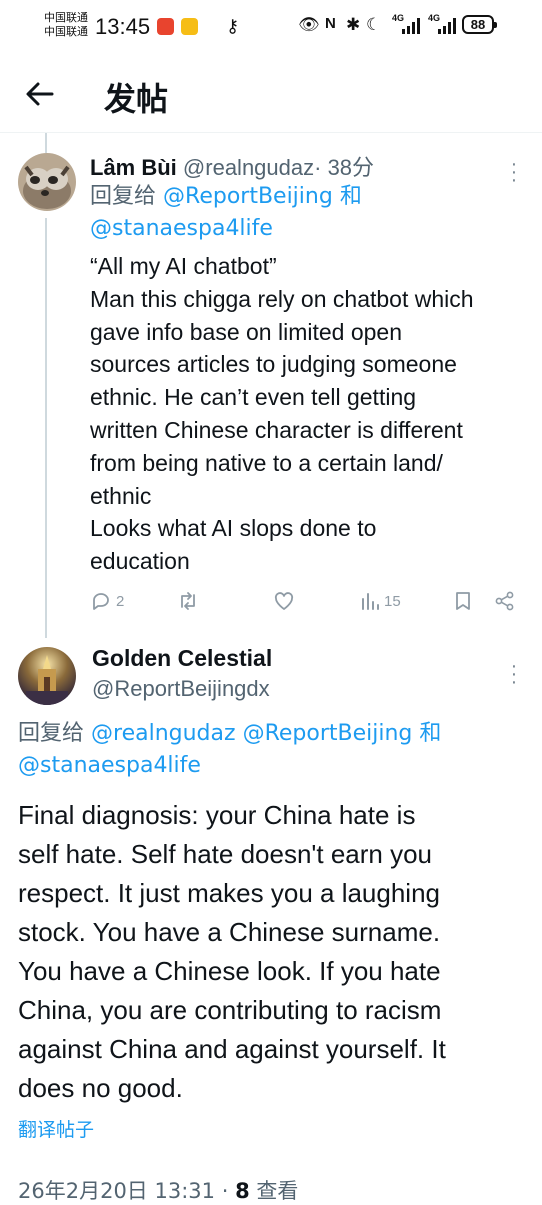  I want to click on text-line: from being native to a certain land/, so click(266, 462).